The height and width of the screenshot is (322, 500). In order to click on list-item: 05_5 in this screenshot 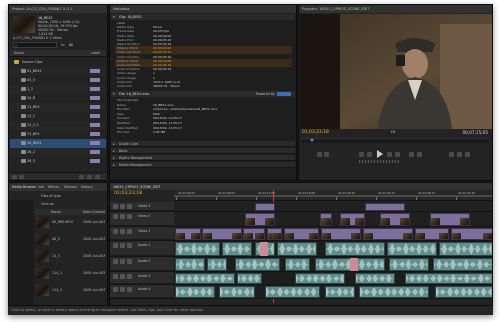, I will do `click(58, 80)`.